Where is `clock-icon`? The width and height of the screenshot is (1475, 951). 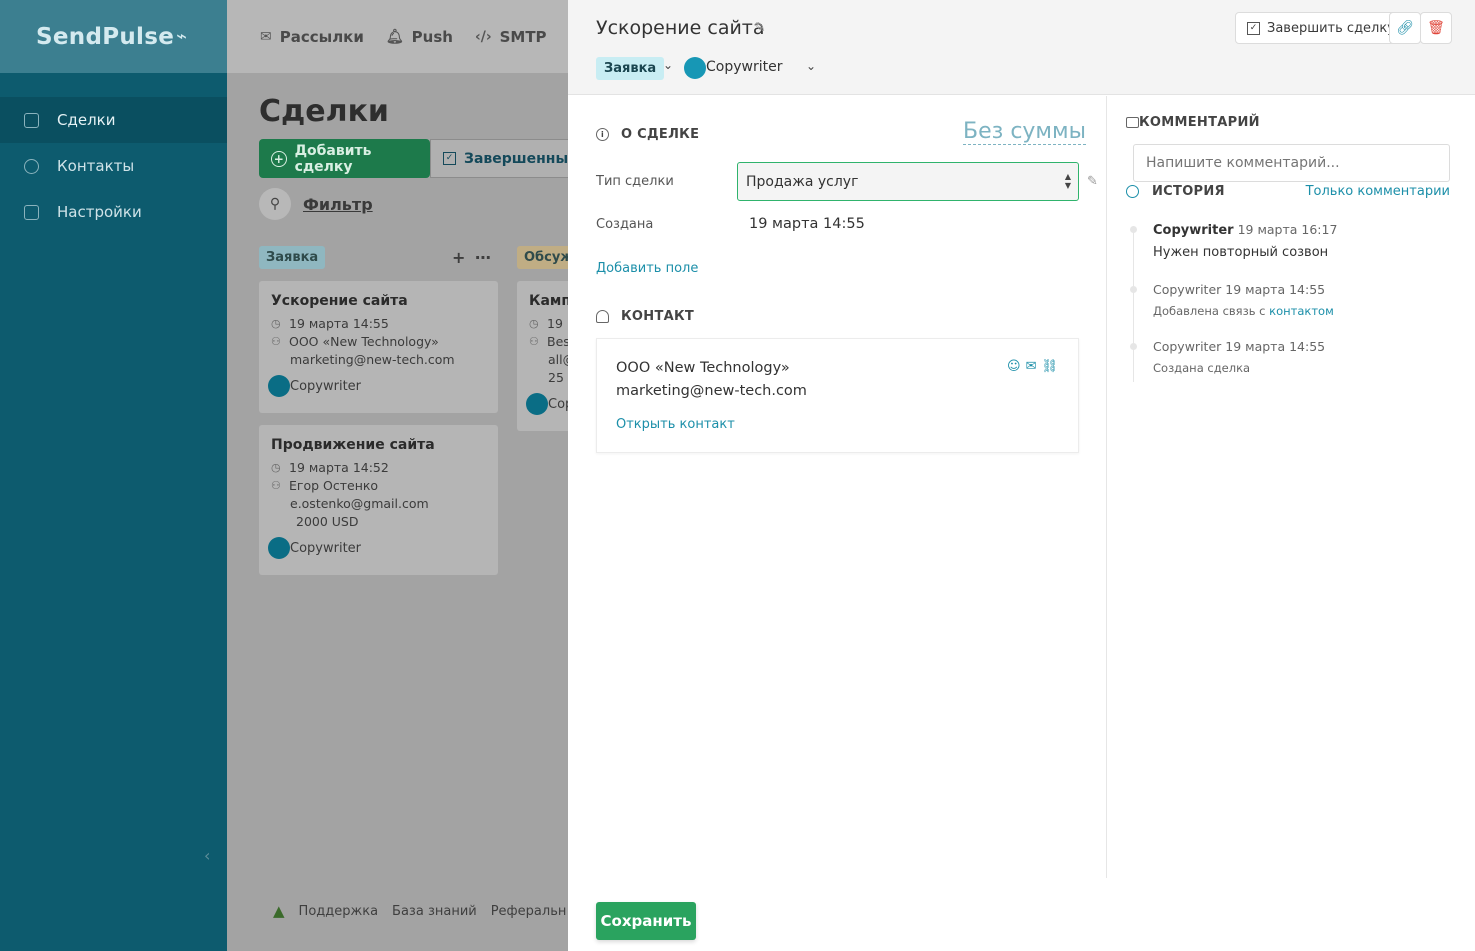 clock-icon is located at coordinates (1132, 191).